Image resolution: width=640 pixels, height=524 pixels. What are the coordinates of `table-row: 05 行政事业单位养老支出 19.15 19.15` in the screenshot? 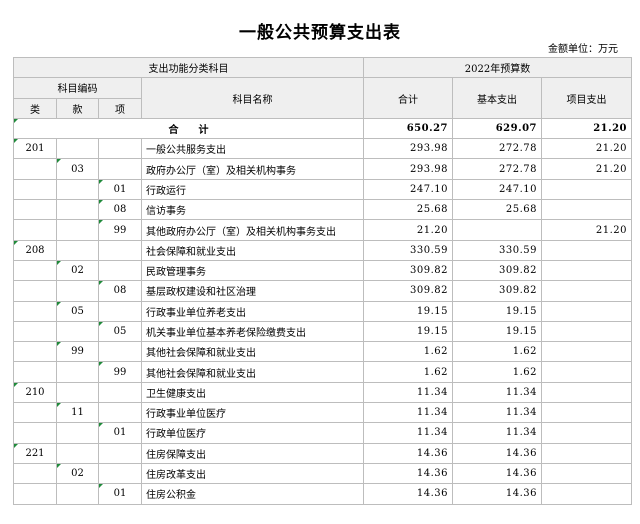 It's located at (323, 311).